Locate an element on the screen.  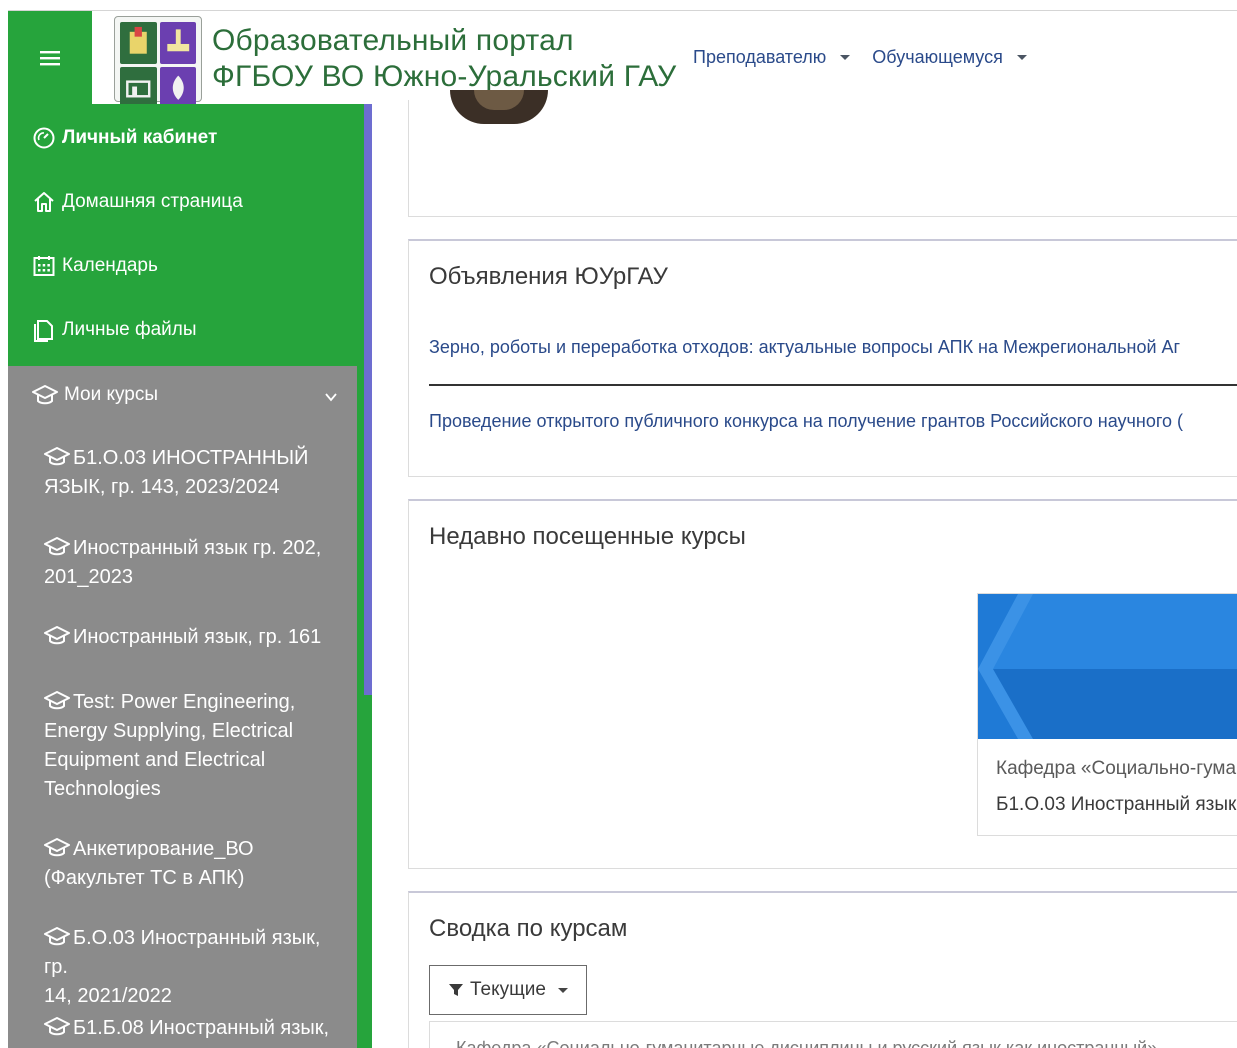
home-icon is located at coordinates (44, 202).